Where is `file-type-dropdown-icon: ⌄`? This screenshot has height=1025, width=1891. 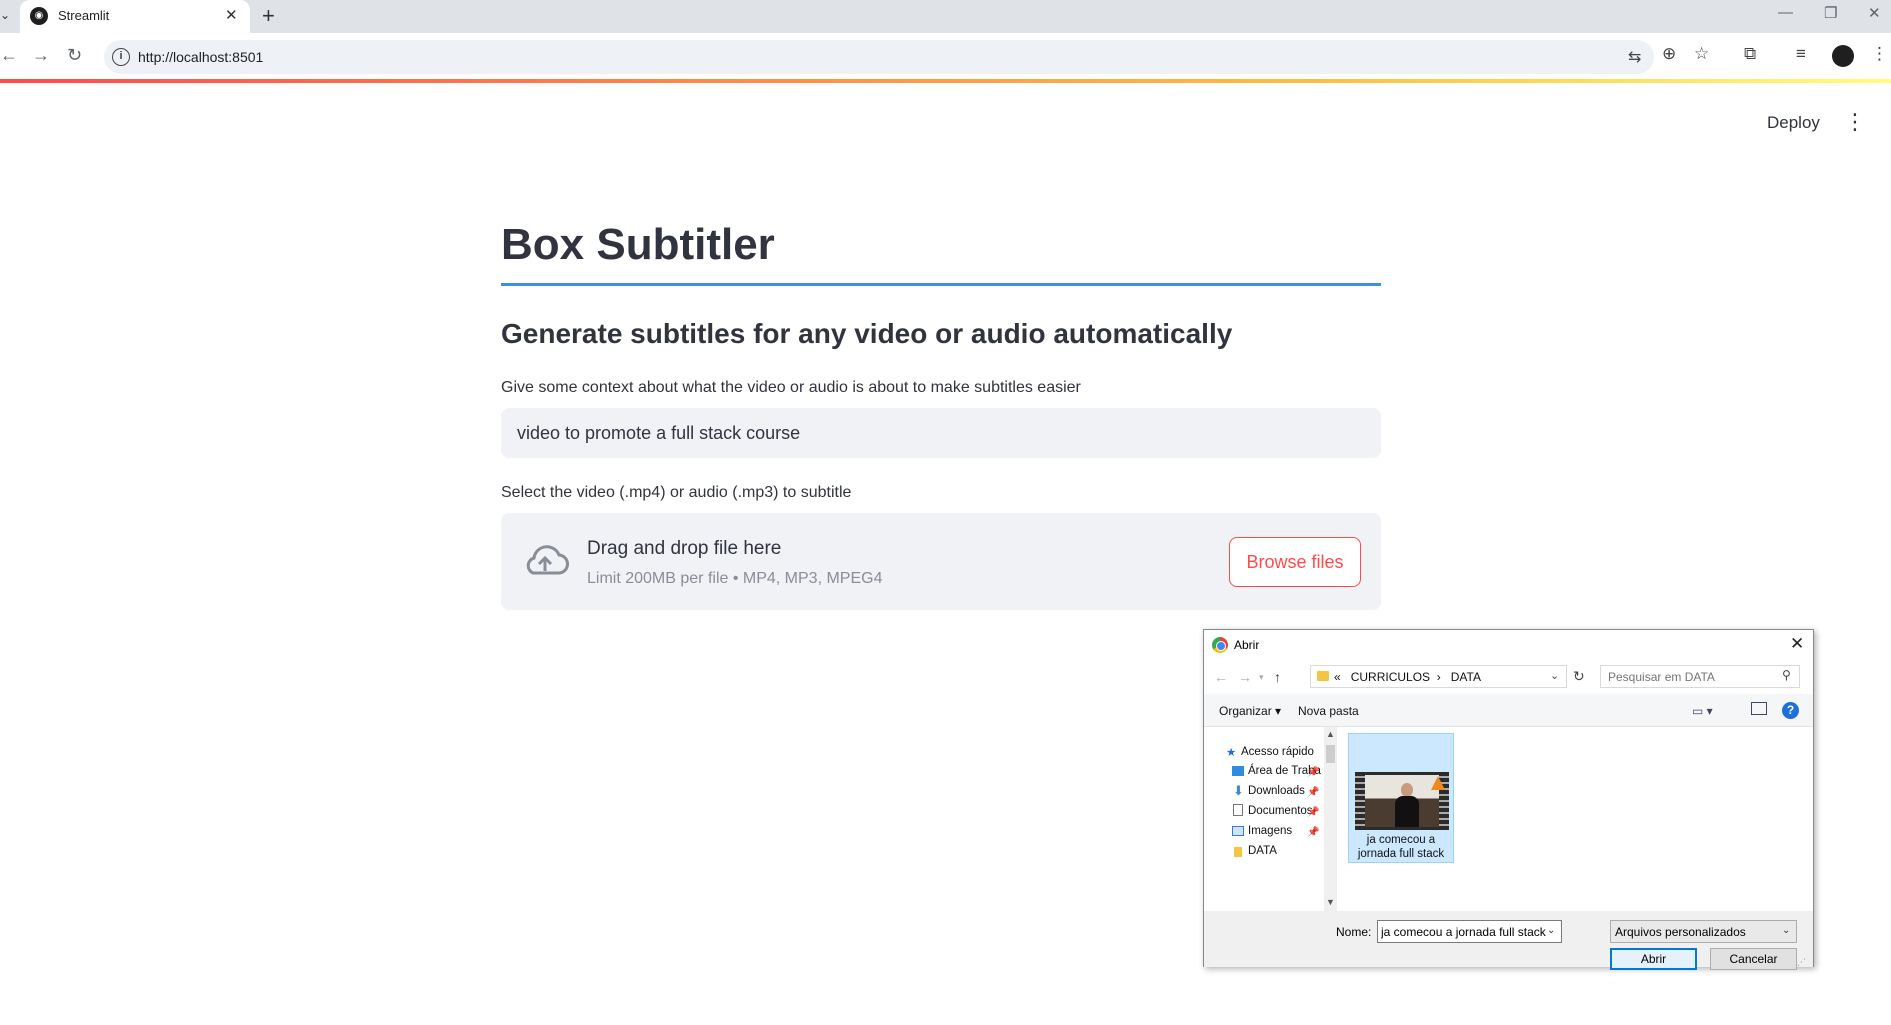
file-type-dropdown-icon: ⌄ is located at coordinates (1786, 930).